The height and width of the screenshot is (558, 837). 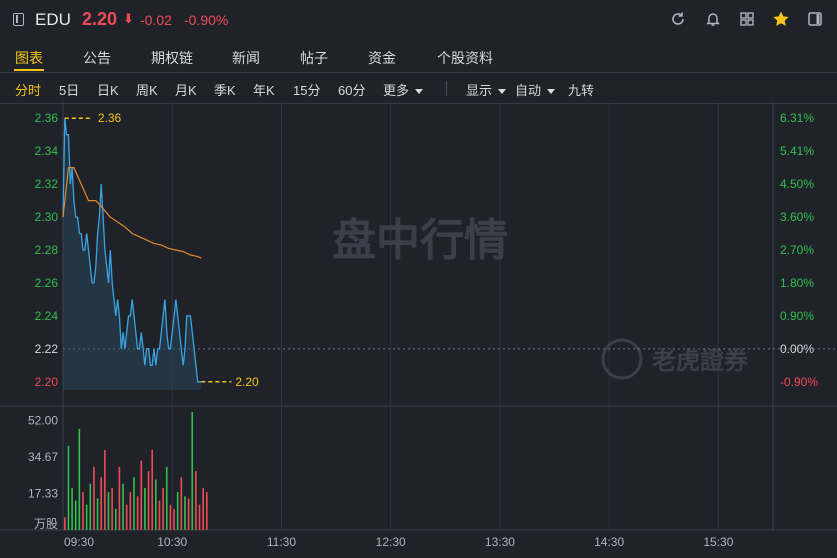 What do you see at coordinates (797, 118) in the screenshot?
I see `percent-tick-label: 6.31%` at bounding box center [797, 118].